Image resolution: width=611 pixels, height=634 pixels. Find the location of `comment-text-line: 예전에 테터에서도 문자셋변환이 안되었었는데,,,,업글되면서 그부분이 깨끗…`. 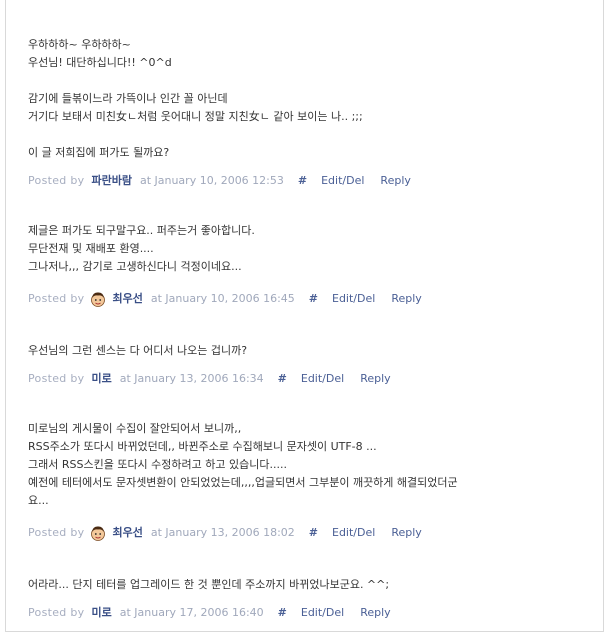

comment-text-line: 예전에 테터에서도 문자셋변환이 안되었었는데,,,,업글되면서 그부분이 깨끗… is located at coordinates (243, 482).